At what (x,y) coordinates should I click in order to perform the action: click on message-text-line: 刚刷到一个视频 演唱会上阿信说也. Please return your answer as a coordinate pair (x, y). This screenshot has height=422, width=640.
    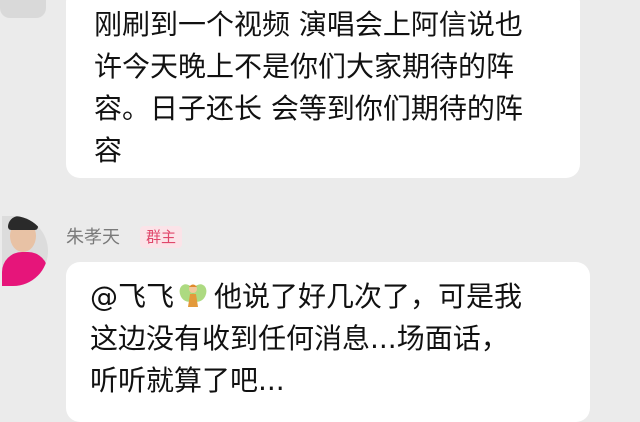
    Looking at the image, I should click on (308, 24).